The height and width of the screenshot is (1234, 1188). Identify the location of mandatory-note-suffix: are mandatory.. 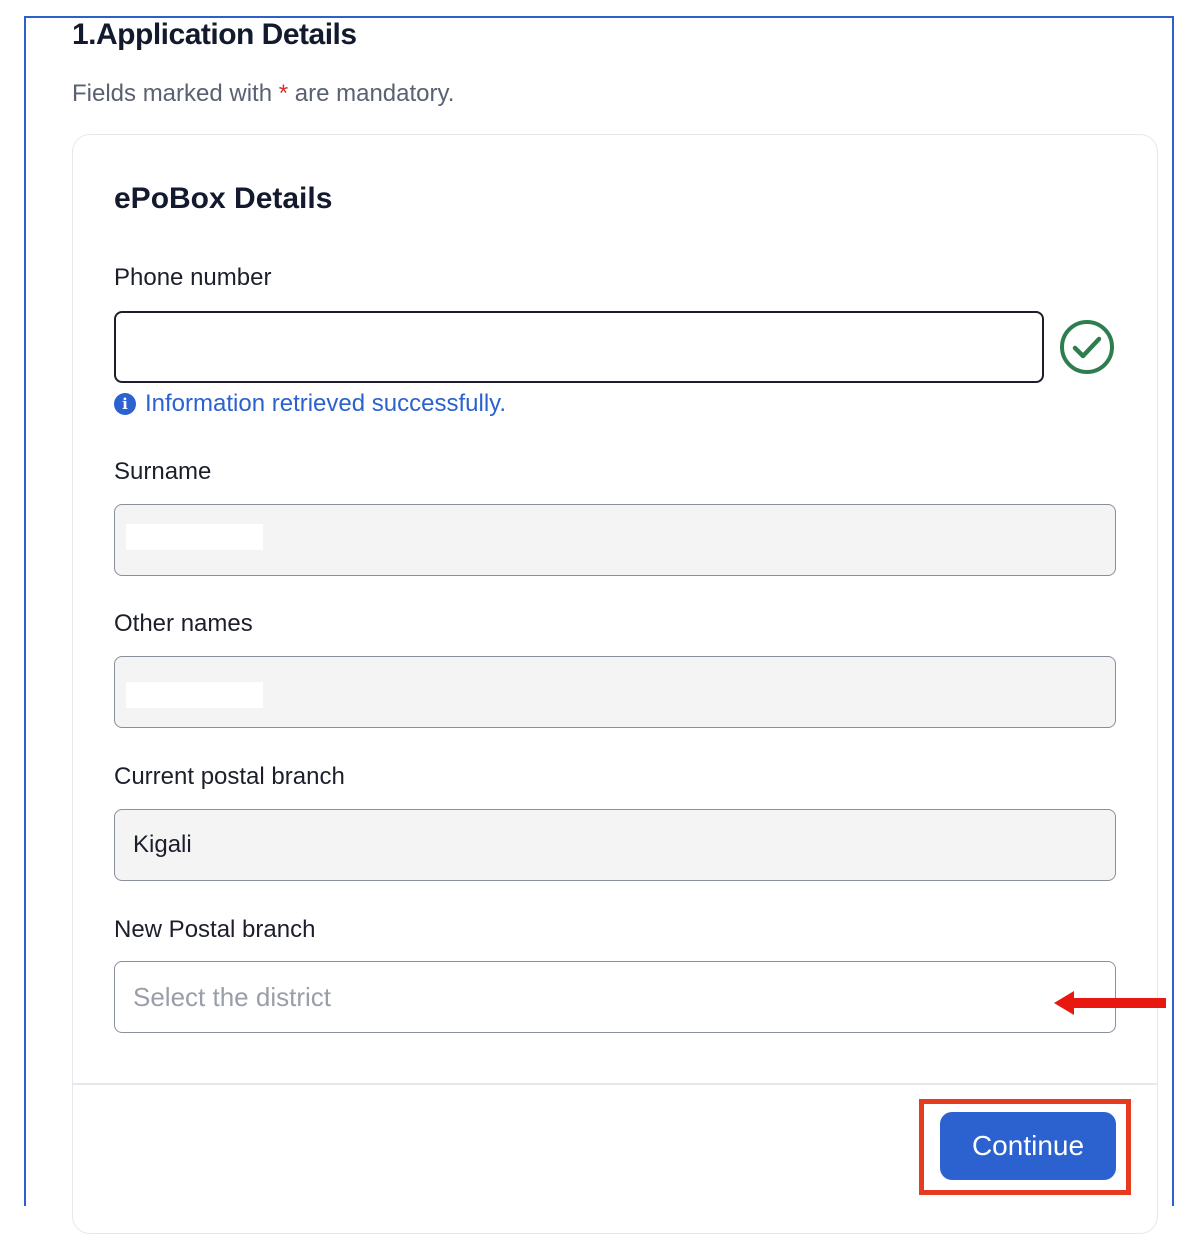
(371, 93).